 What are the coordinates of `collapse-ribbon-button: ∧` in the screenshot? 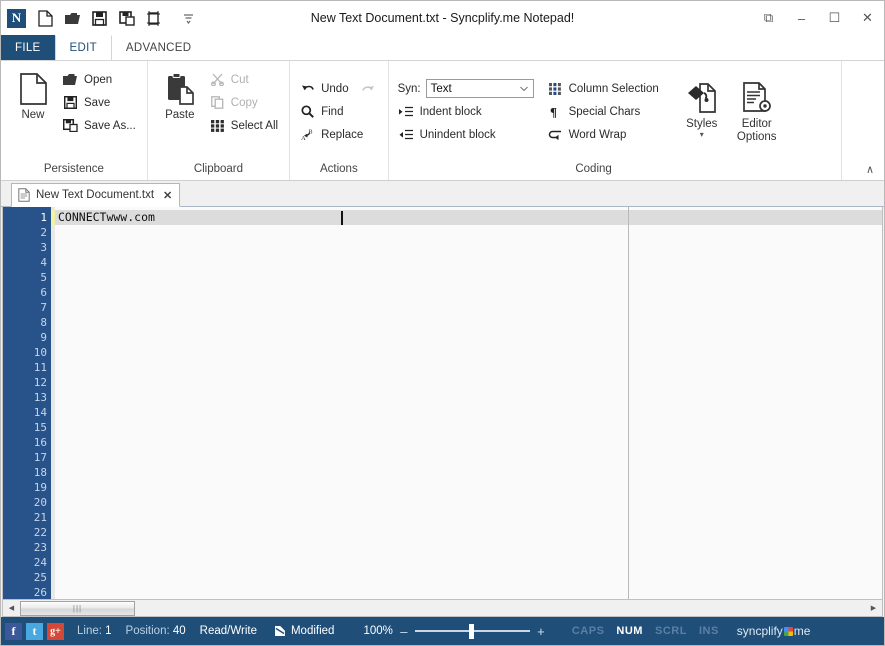 It's located at (870, 169).